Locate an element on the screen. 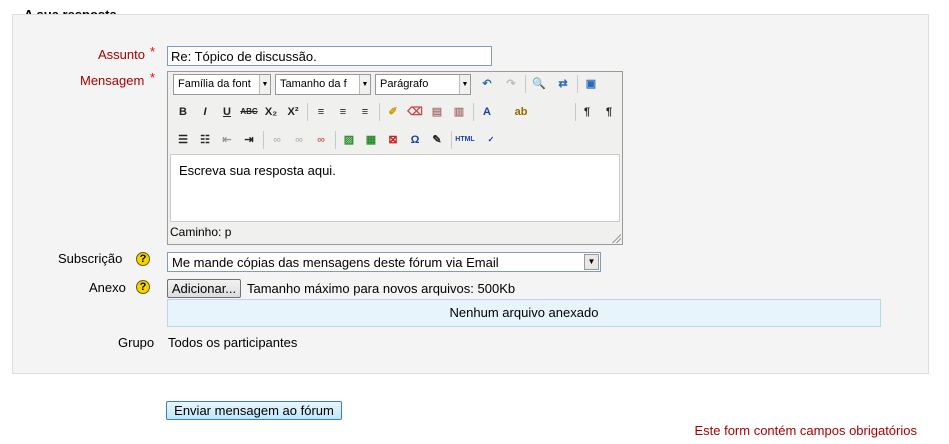 This screenshot has width=949, height=444. editor-content-area: Escreva sua resposta aqui. is located at coordinates (395, 188).